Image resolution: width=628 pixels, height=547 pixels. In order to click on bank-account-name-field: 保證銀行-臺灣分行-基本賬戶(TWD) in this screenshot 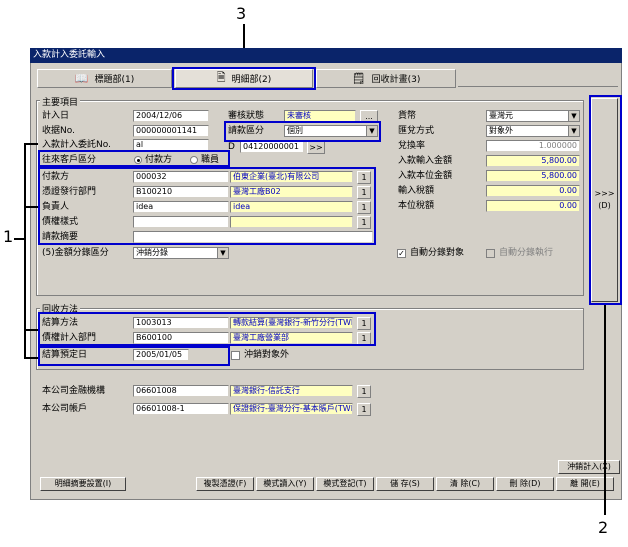, I will do `click(291, 409)`.